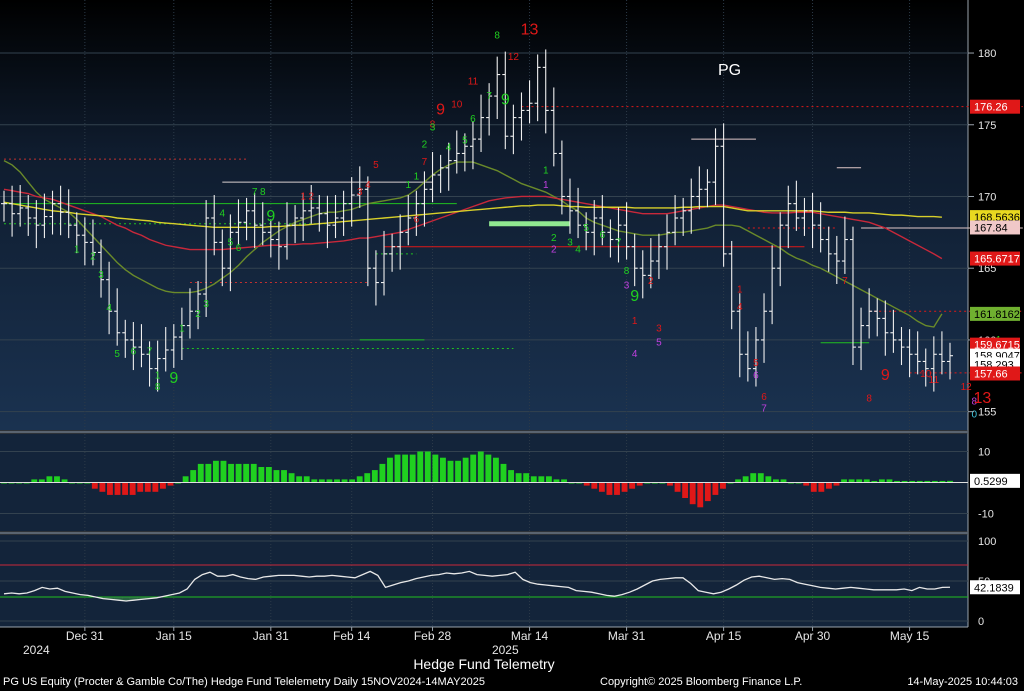 This screenshot has width=1024, height=691. What do you see at coordinates (530, 29) in the screenshot?
I see `count-label: 13` at bounding box center [530, 29].